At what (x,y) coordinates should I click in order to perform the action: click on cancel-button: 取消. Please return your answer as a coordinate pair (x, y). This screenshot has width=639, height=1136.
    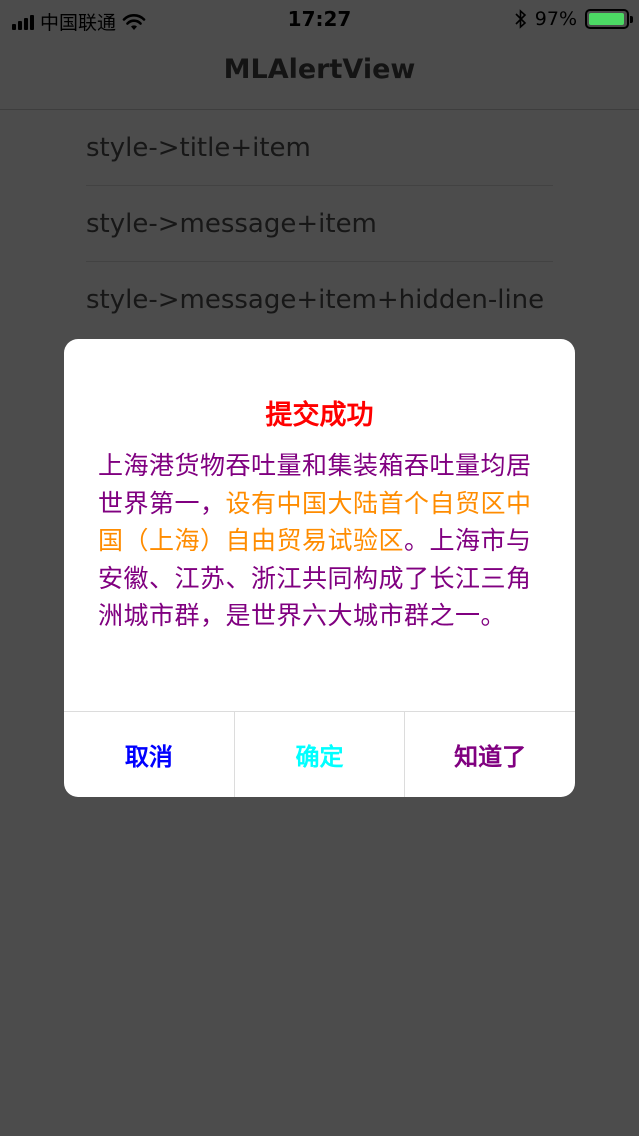
    Looking at the image, I should click on (149, 754).